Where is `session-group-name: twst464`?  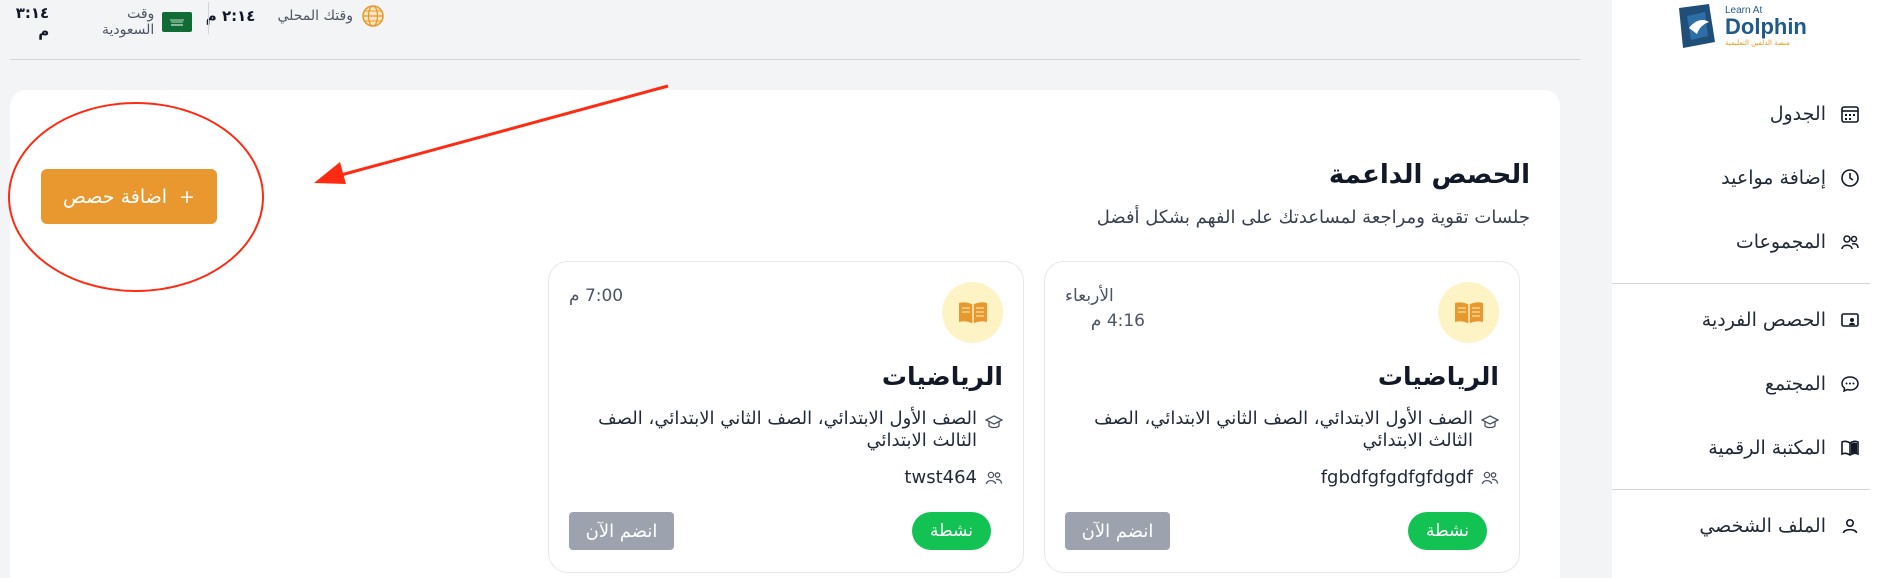 session-group-name: twst464 is located at coordinates (940, 477).